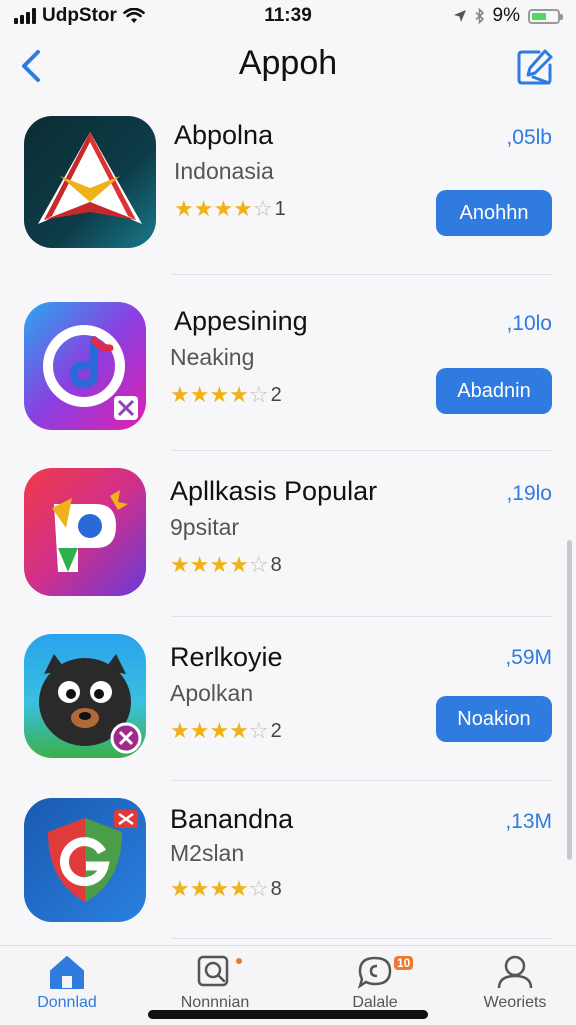 Image resolution: width=576 pixels, height=1025 pixels. What do you see at coordinates (288, 16) in the screenshot?
I see `status-bar: UdpStor 11:39 9%` at bounding box center [288, 16].